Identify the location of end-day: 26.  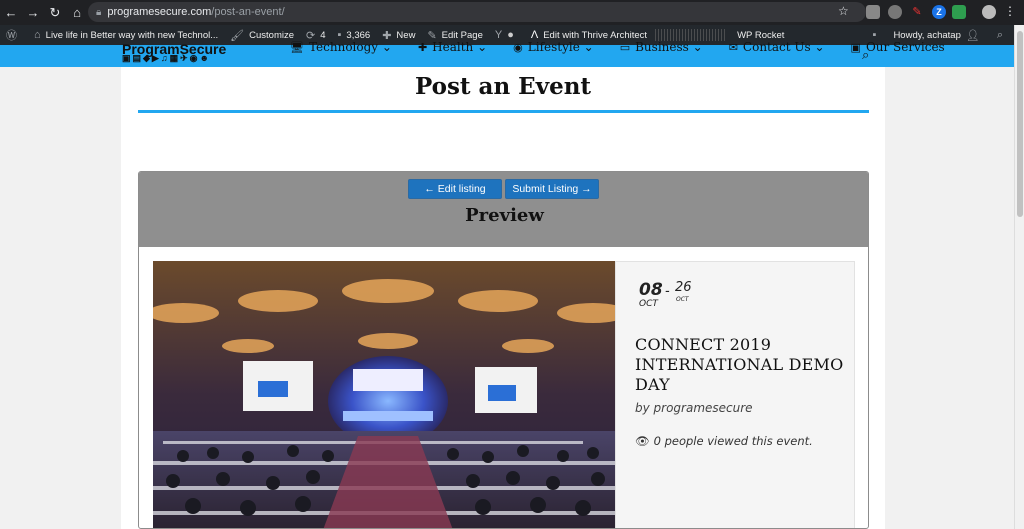
(683, 287).